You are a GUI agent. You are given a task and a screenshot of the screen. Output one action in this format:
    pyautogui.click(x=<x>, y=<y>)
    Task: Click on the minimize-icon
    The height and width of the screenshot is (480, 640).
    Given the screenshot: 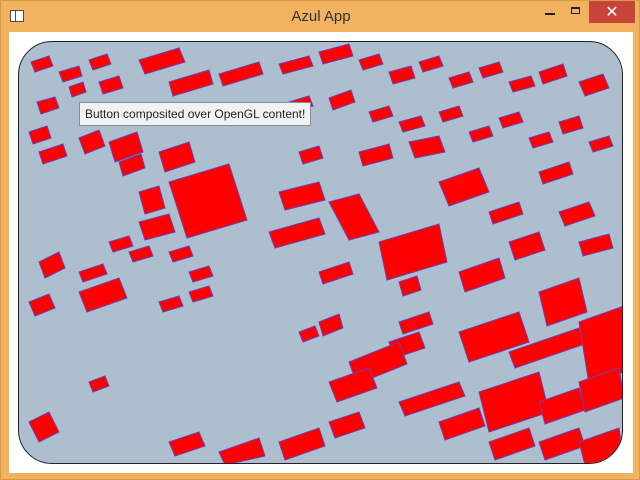 What is the action you would take?
    pyautogui.click(x=550, y=14)
    